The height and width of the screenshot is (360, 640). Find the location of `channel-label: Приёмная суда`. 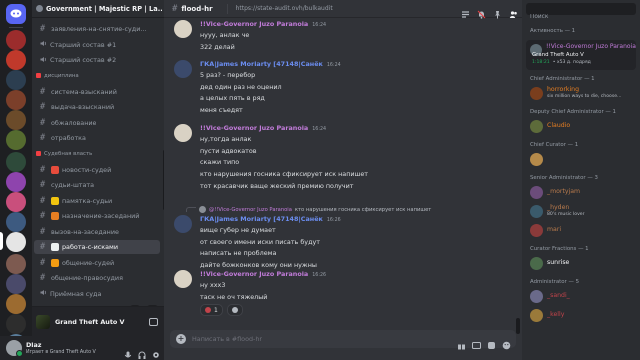

channel-label: Приёмная суда is located at coordinates (76, 293).